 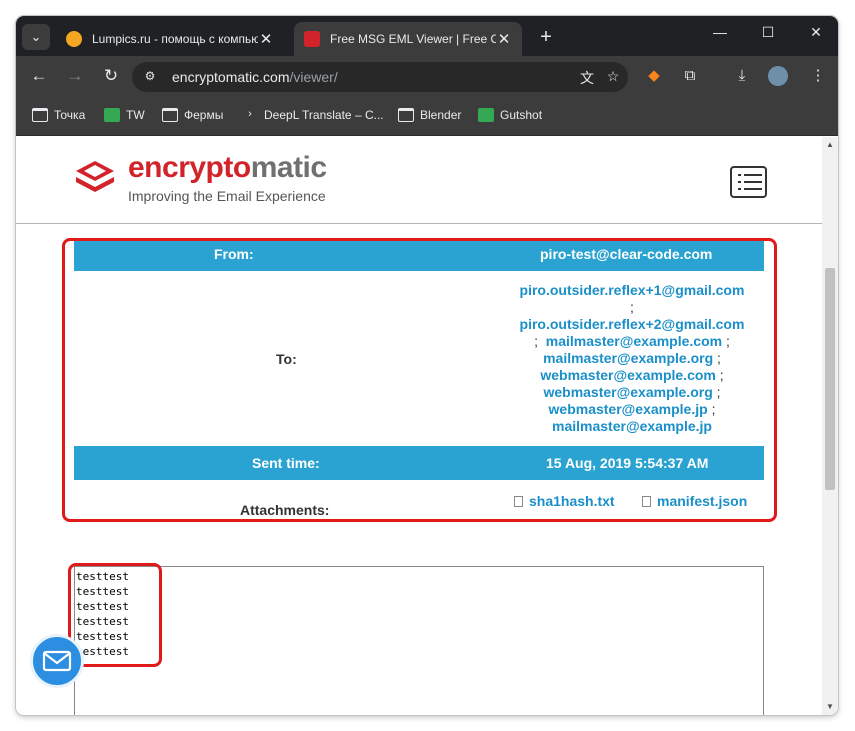 I want to click on download-icon: ⤓, so click(x=742, y=76).